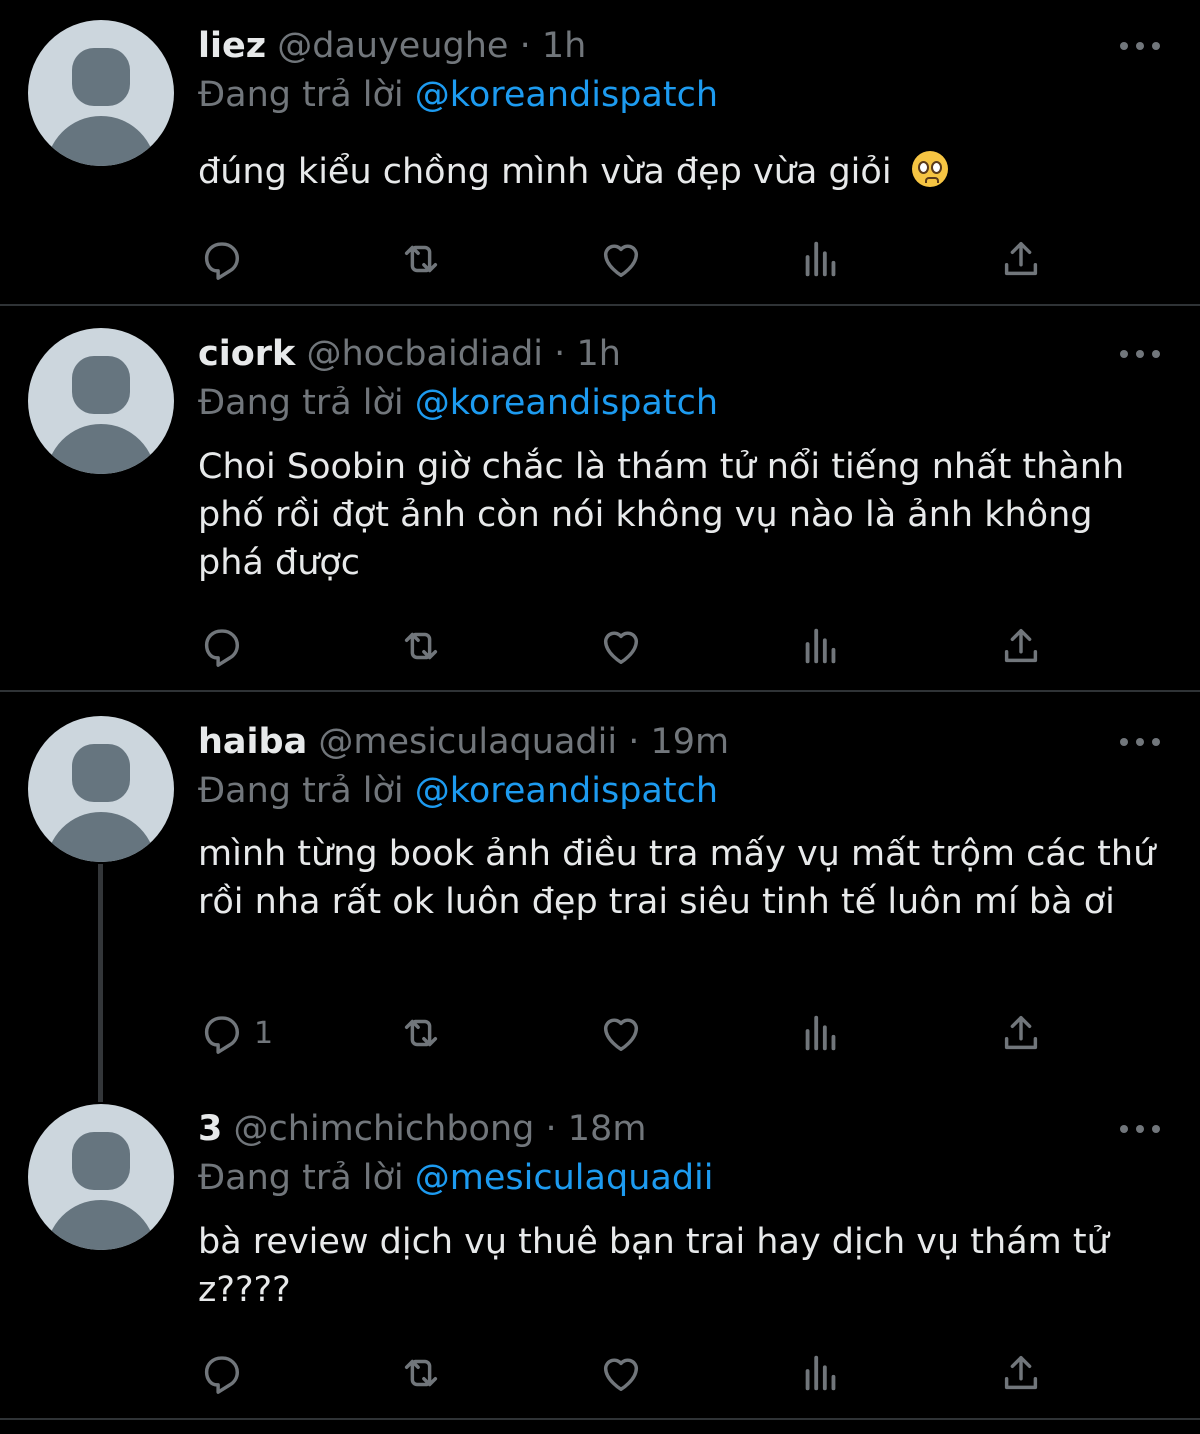 Image resolution: width=1200 pixels, height=1434 pixels. I want to click on tweet-header: liez @dauyeughe · 1h, so click(392, 46).